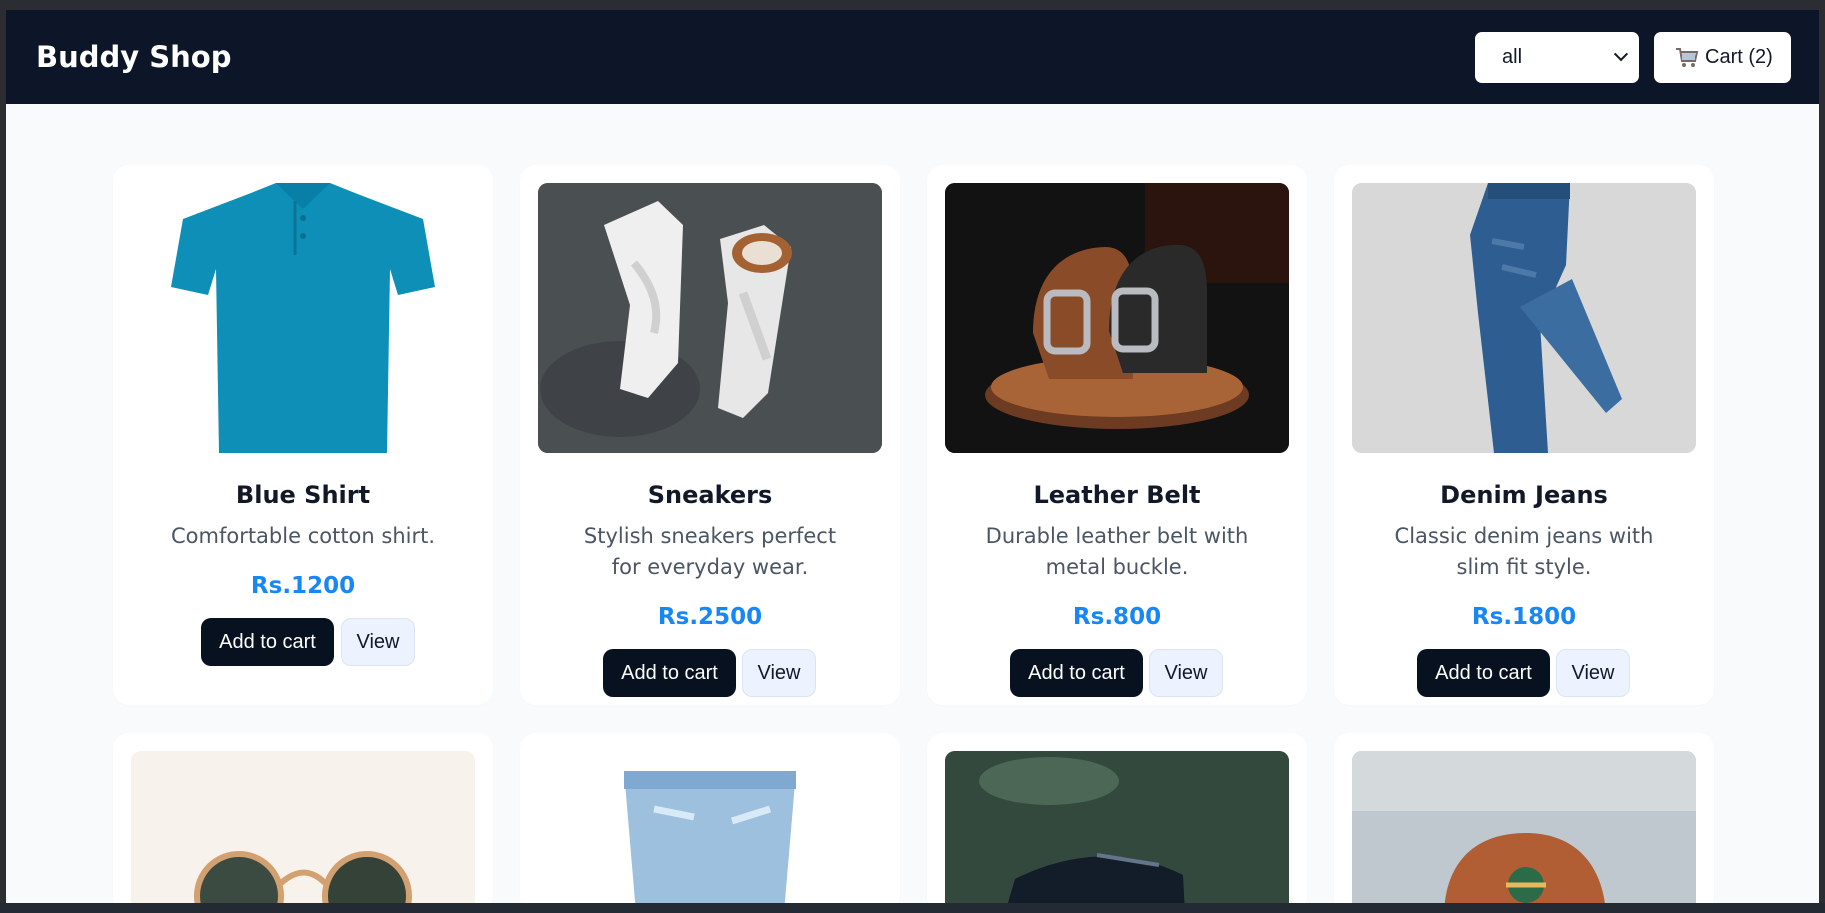  Describe the element at coordinates (1117, 617) in the screenshot. I see `product-price: Rs.800` at that location.